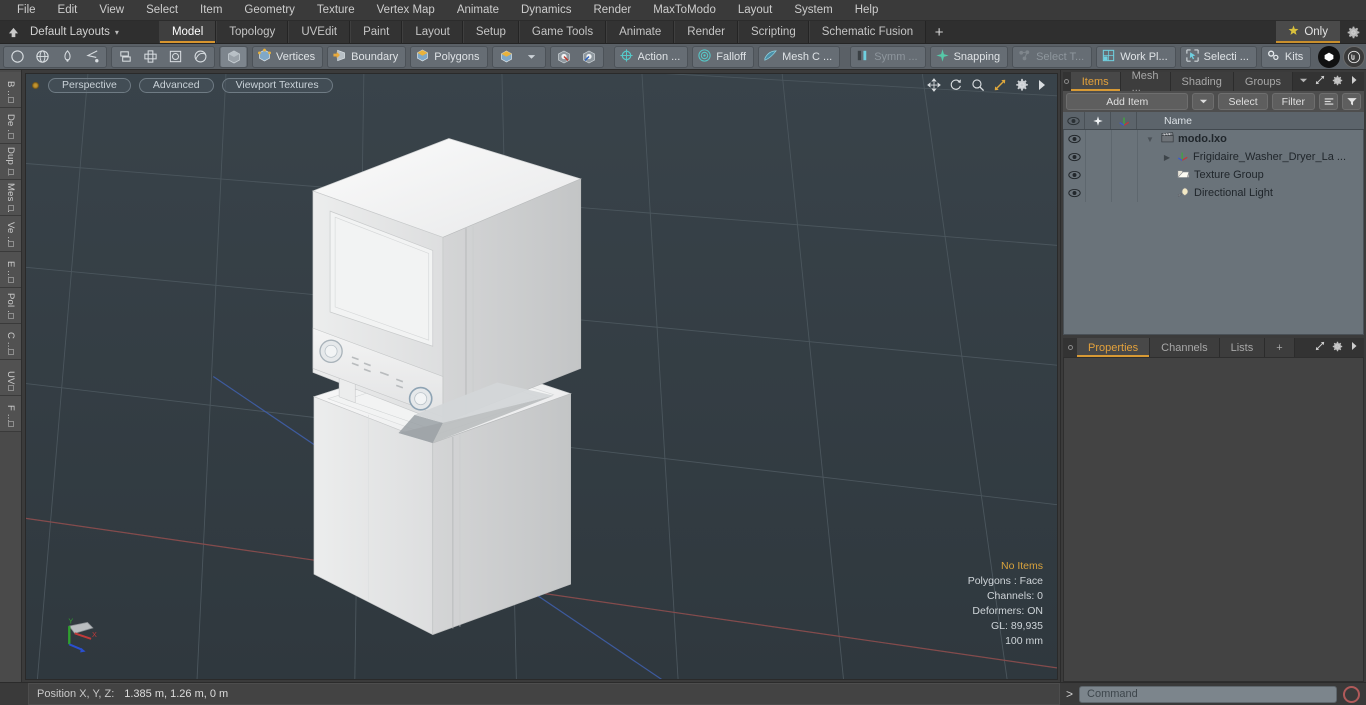 This screenshot has width=1366, height=705. Describe the element at coordinates (1022, 85) in the screenshot. I see `viewport-gear-icon` at that location.